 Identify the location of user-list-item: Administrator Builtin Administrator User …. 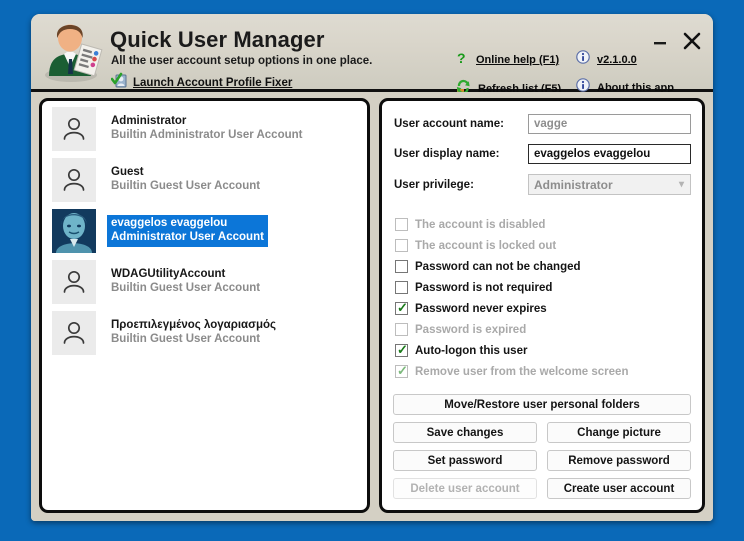
(204, 129).